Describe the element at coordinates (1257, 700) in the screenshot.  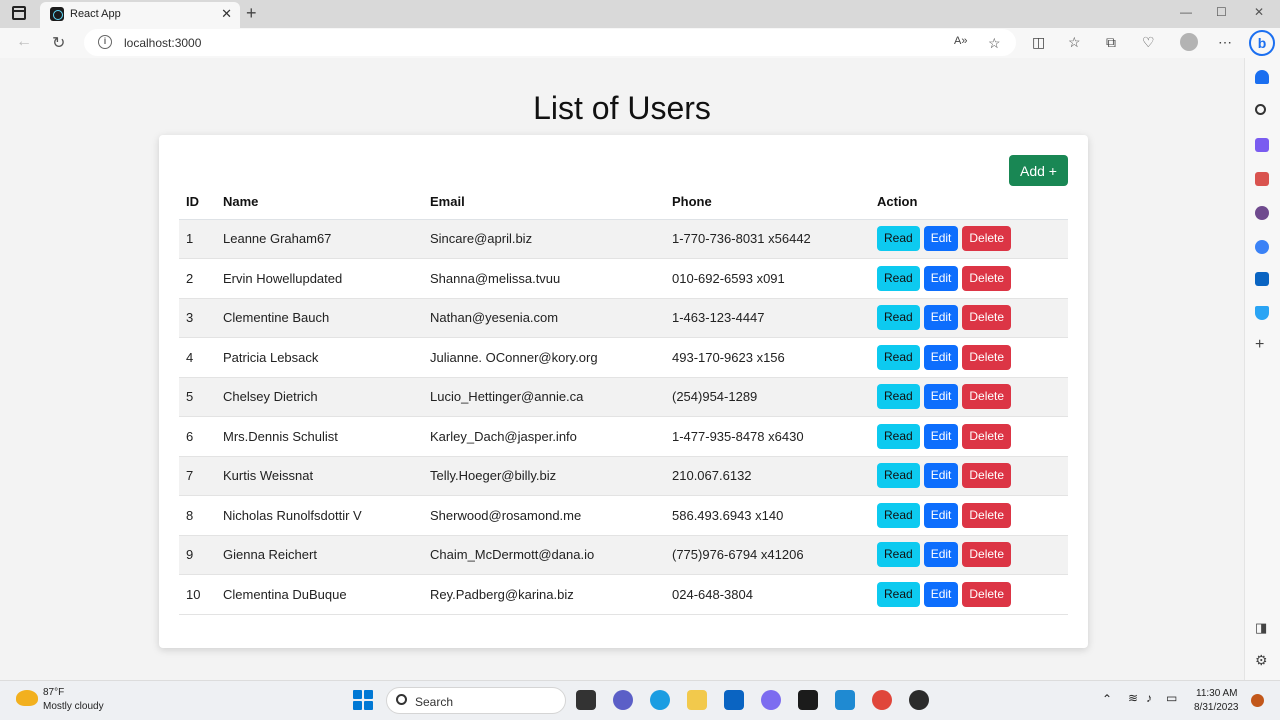
I see `notification-badge-icon` at that location.